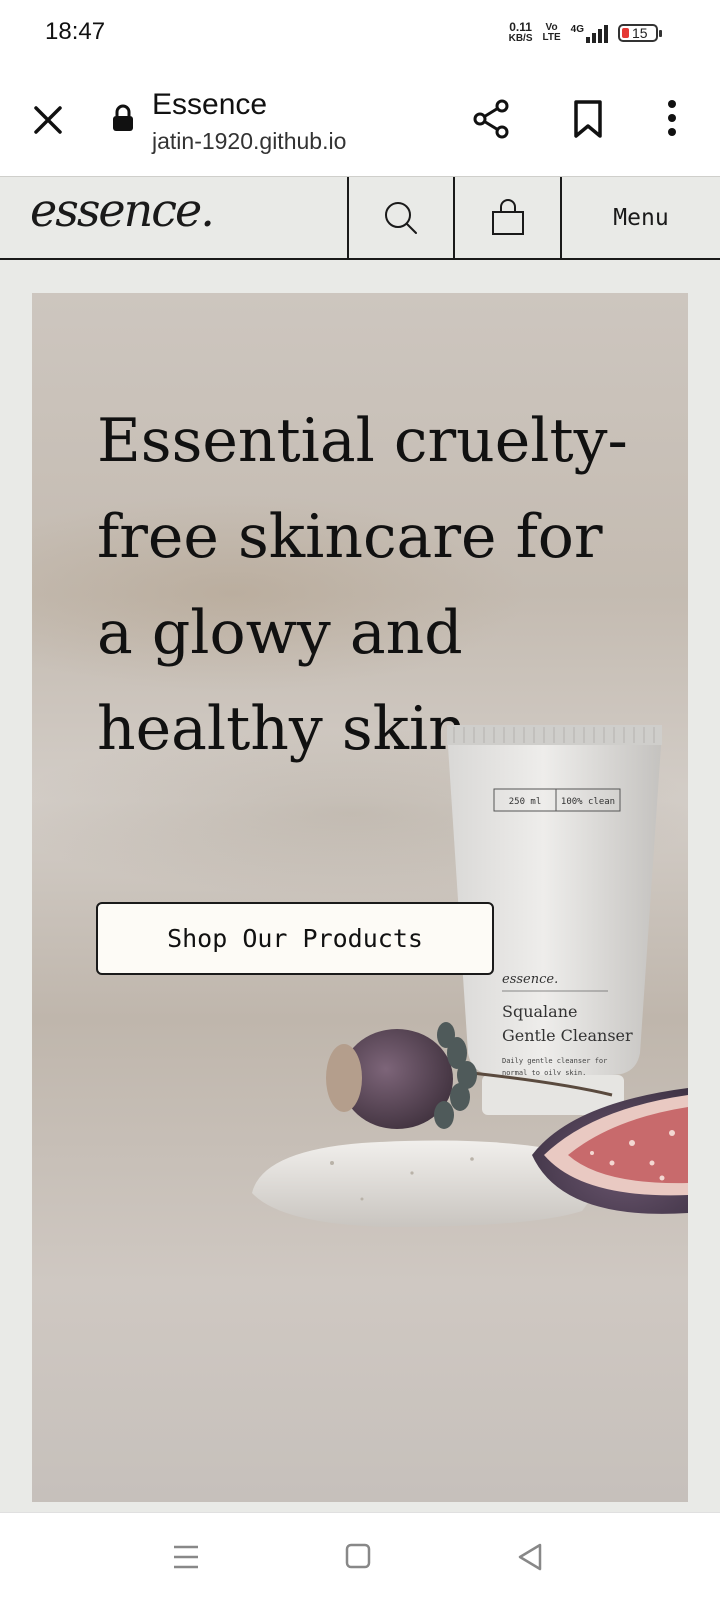 Image resolution: width=720 pixels, height=1601 pixels. I want to click on product-brand: essence., so click(530, 979).